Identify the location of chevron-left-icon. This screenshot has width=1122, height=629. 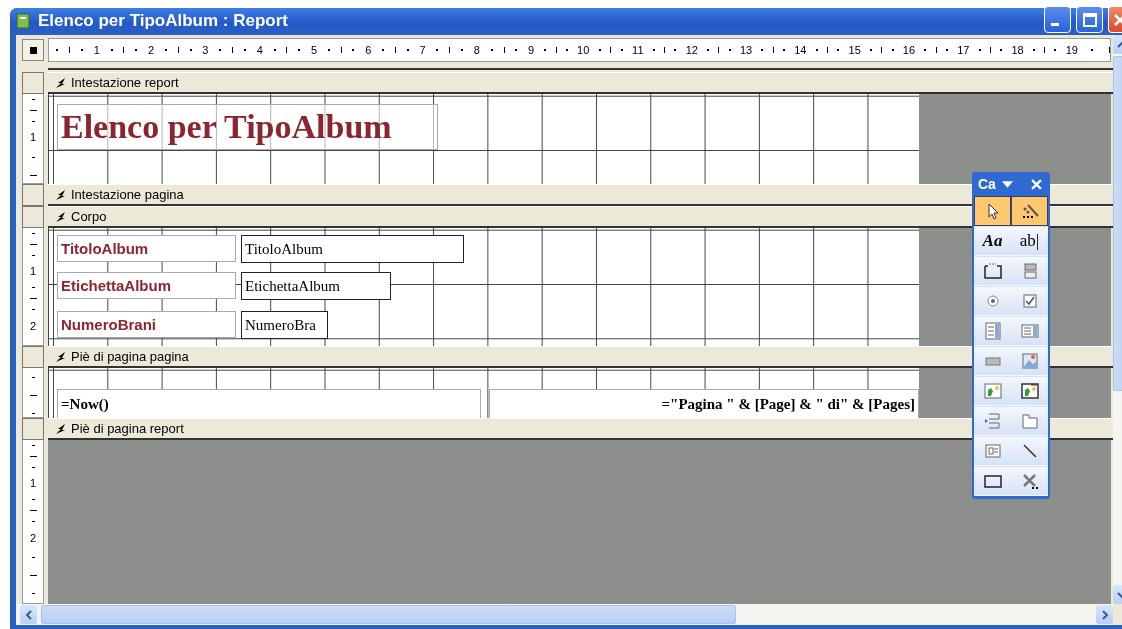
(28, 614).